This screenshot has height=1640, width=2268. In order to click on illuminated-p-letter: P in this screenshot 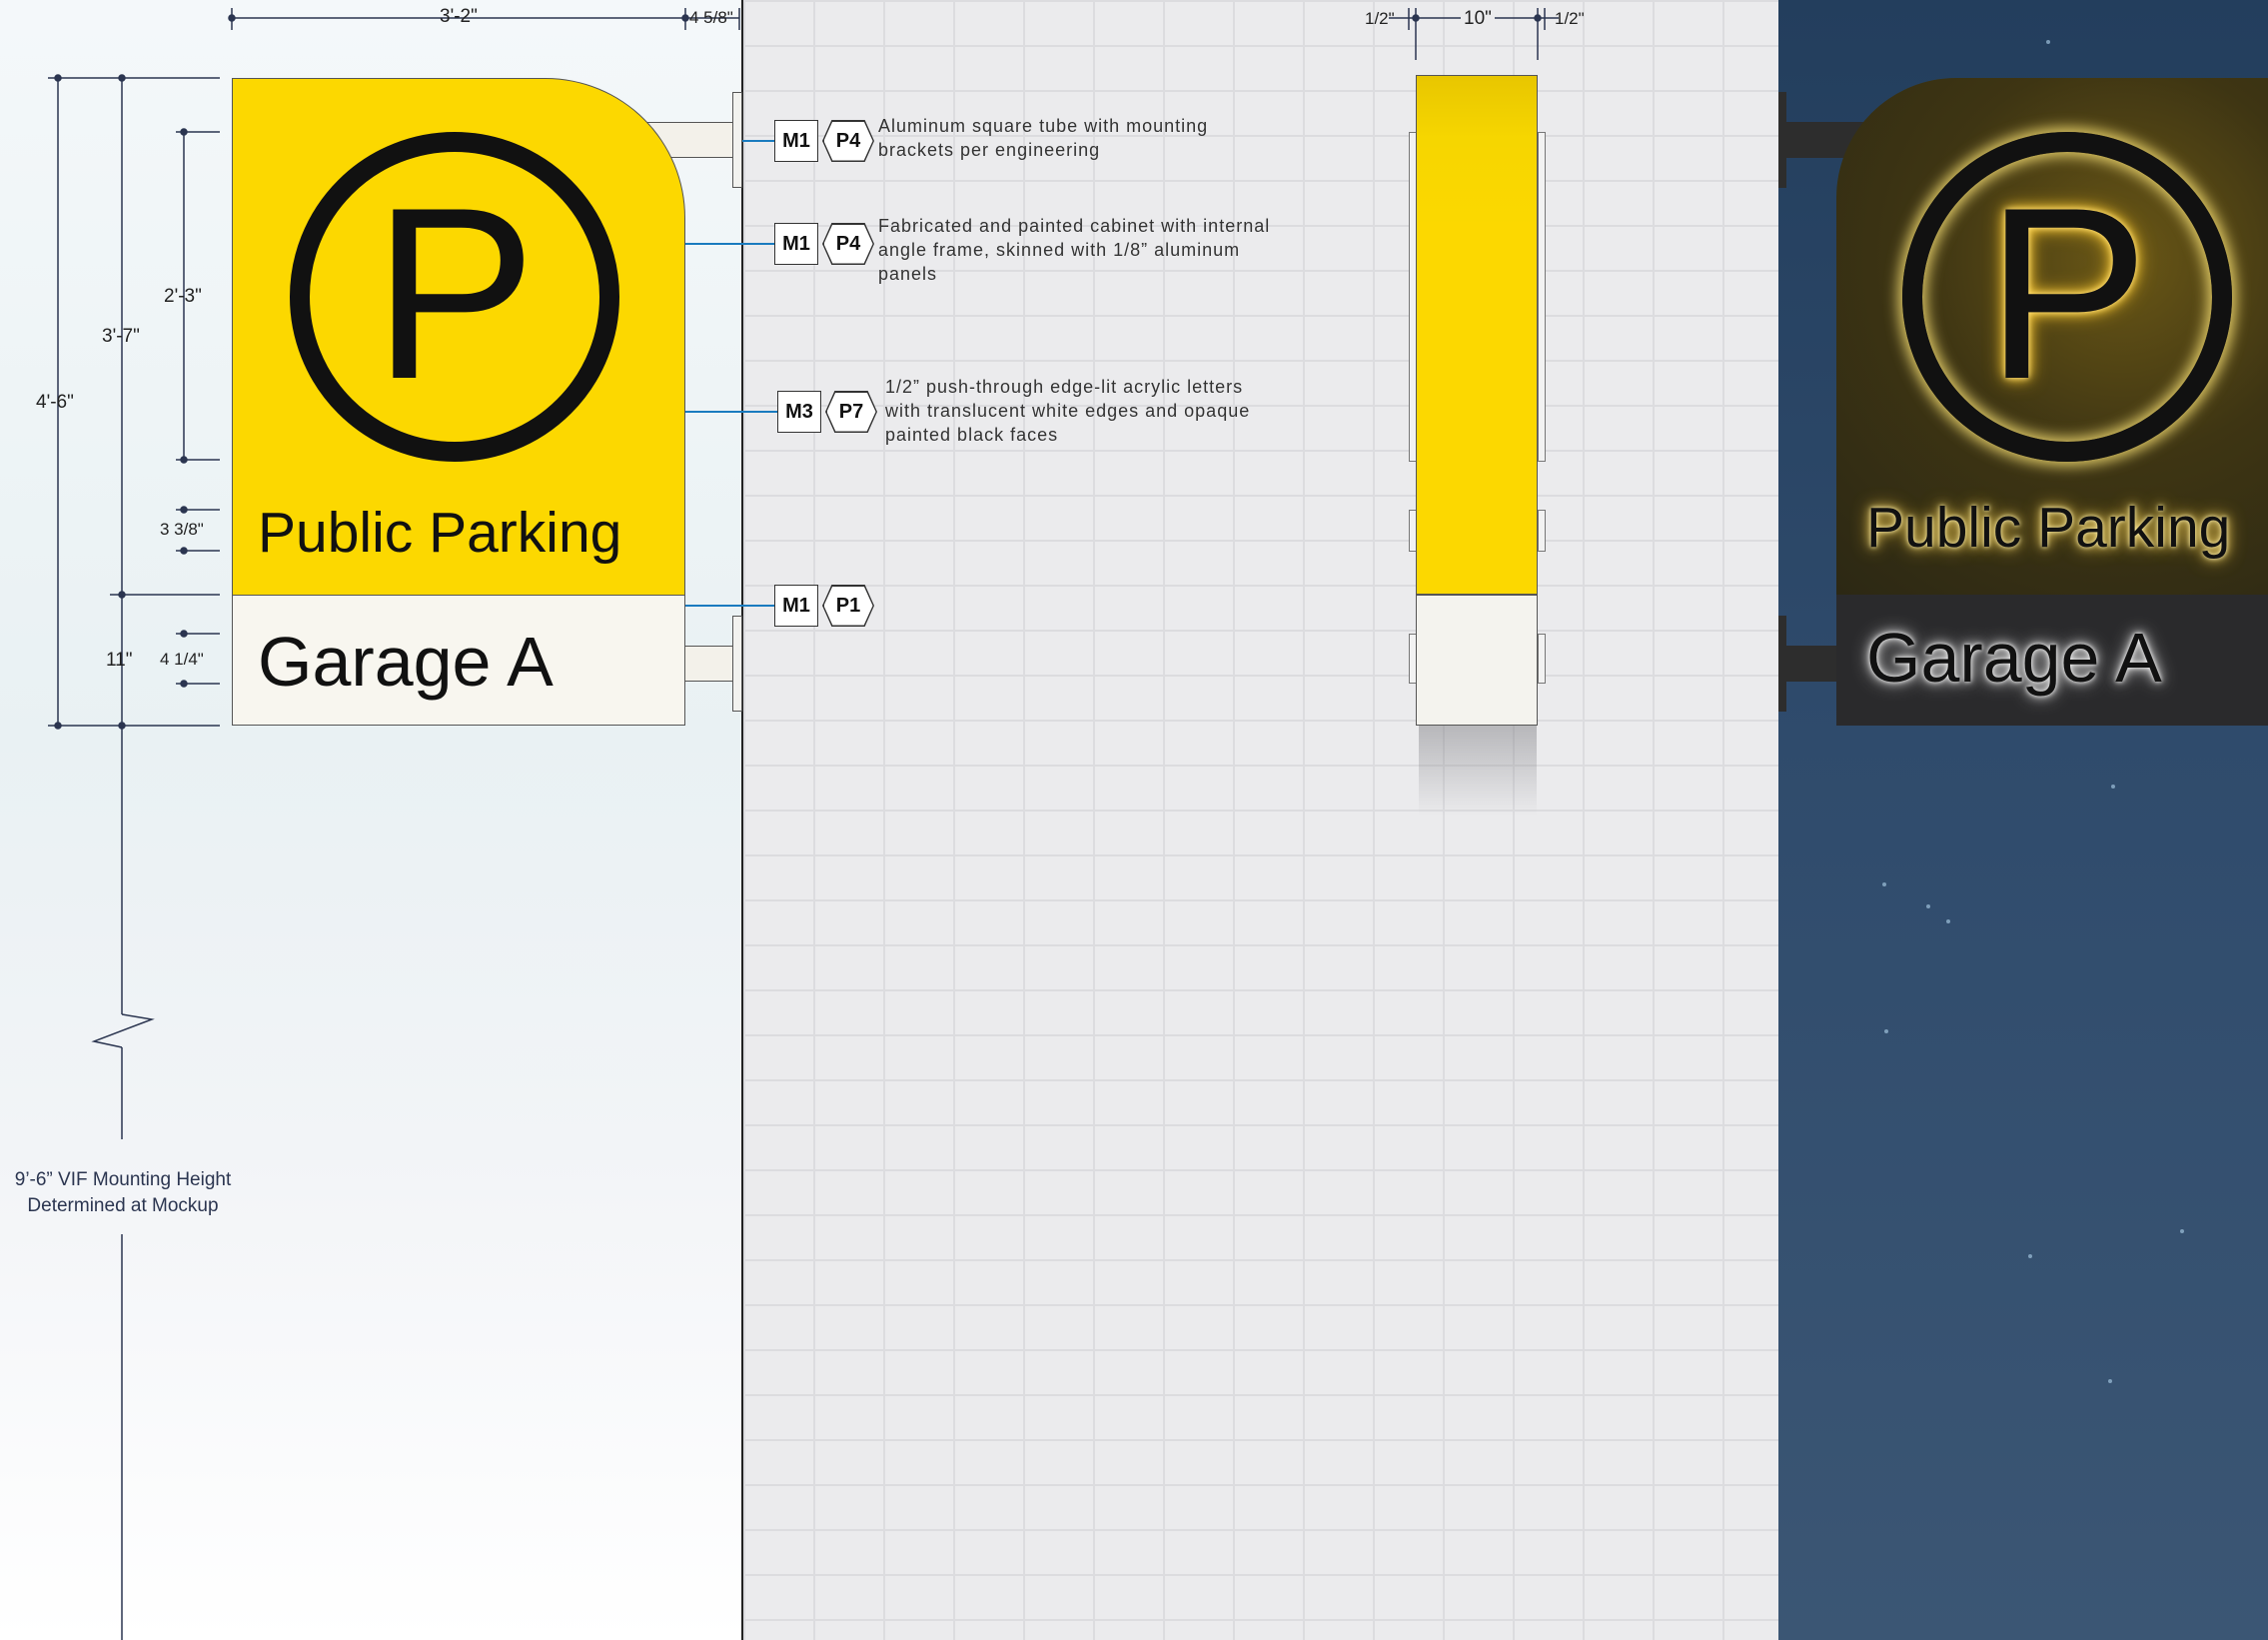, I will do `click(2067, 292)`.